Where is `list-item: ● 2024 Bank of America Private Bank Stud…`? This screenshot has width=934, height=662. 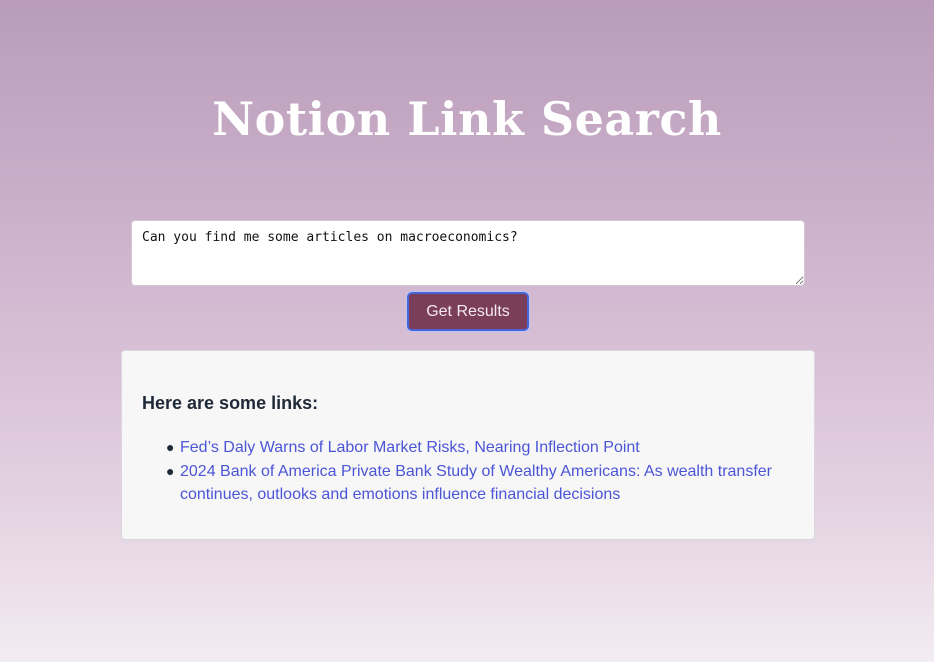
list-item: ● 2024 Bank of America Private Bank Stud… is located at coordinates (480, 483).